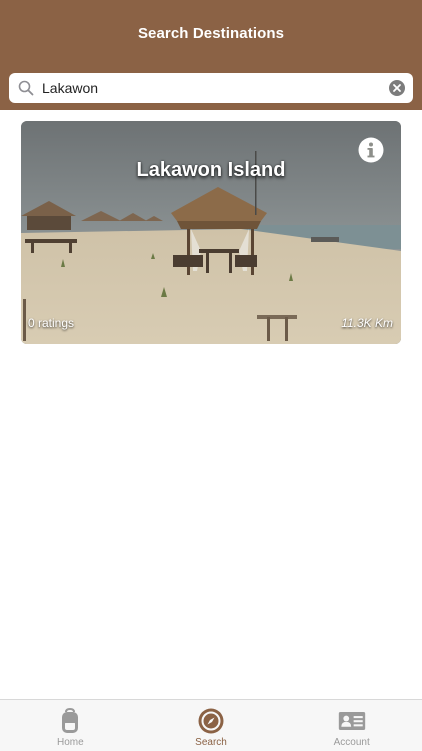 This screenshot has height=751, width=422. What do you see at coordinates (70, 720) in the screenshot?
I see `backpack-icon` at bounding box center [70, 720].